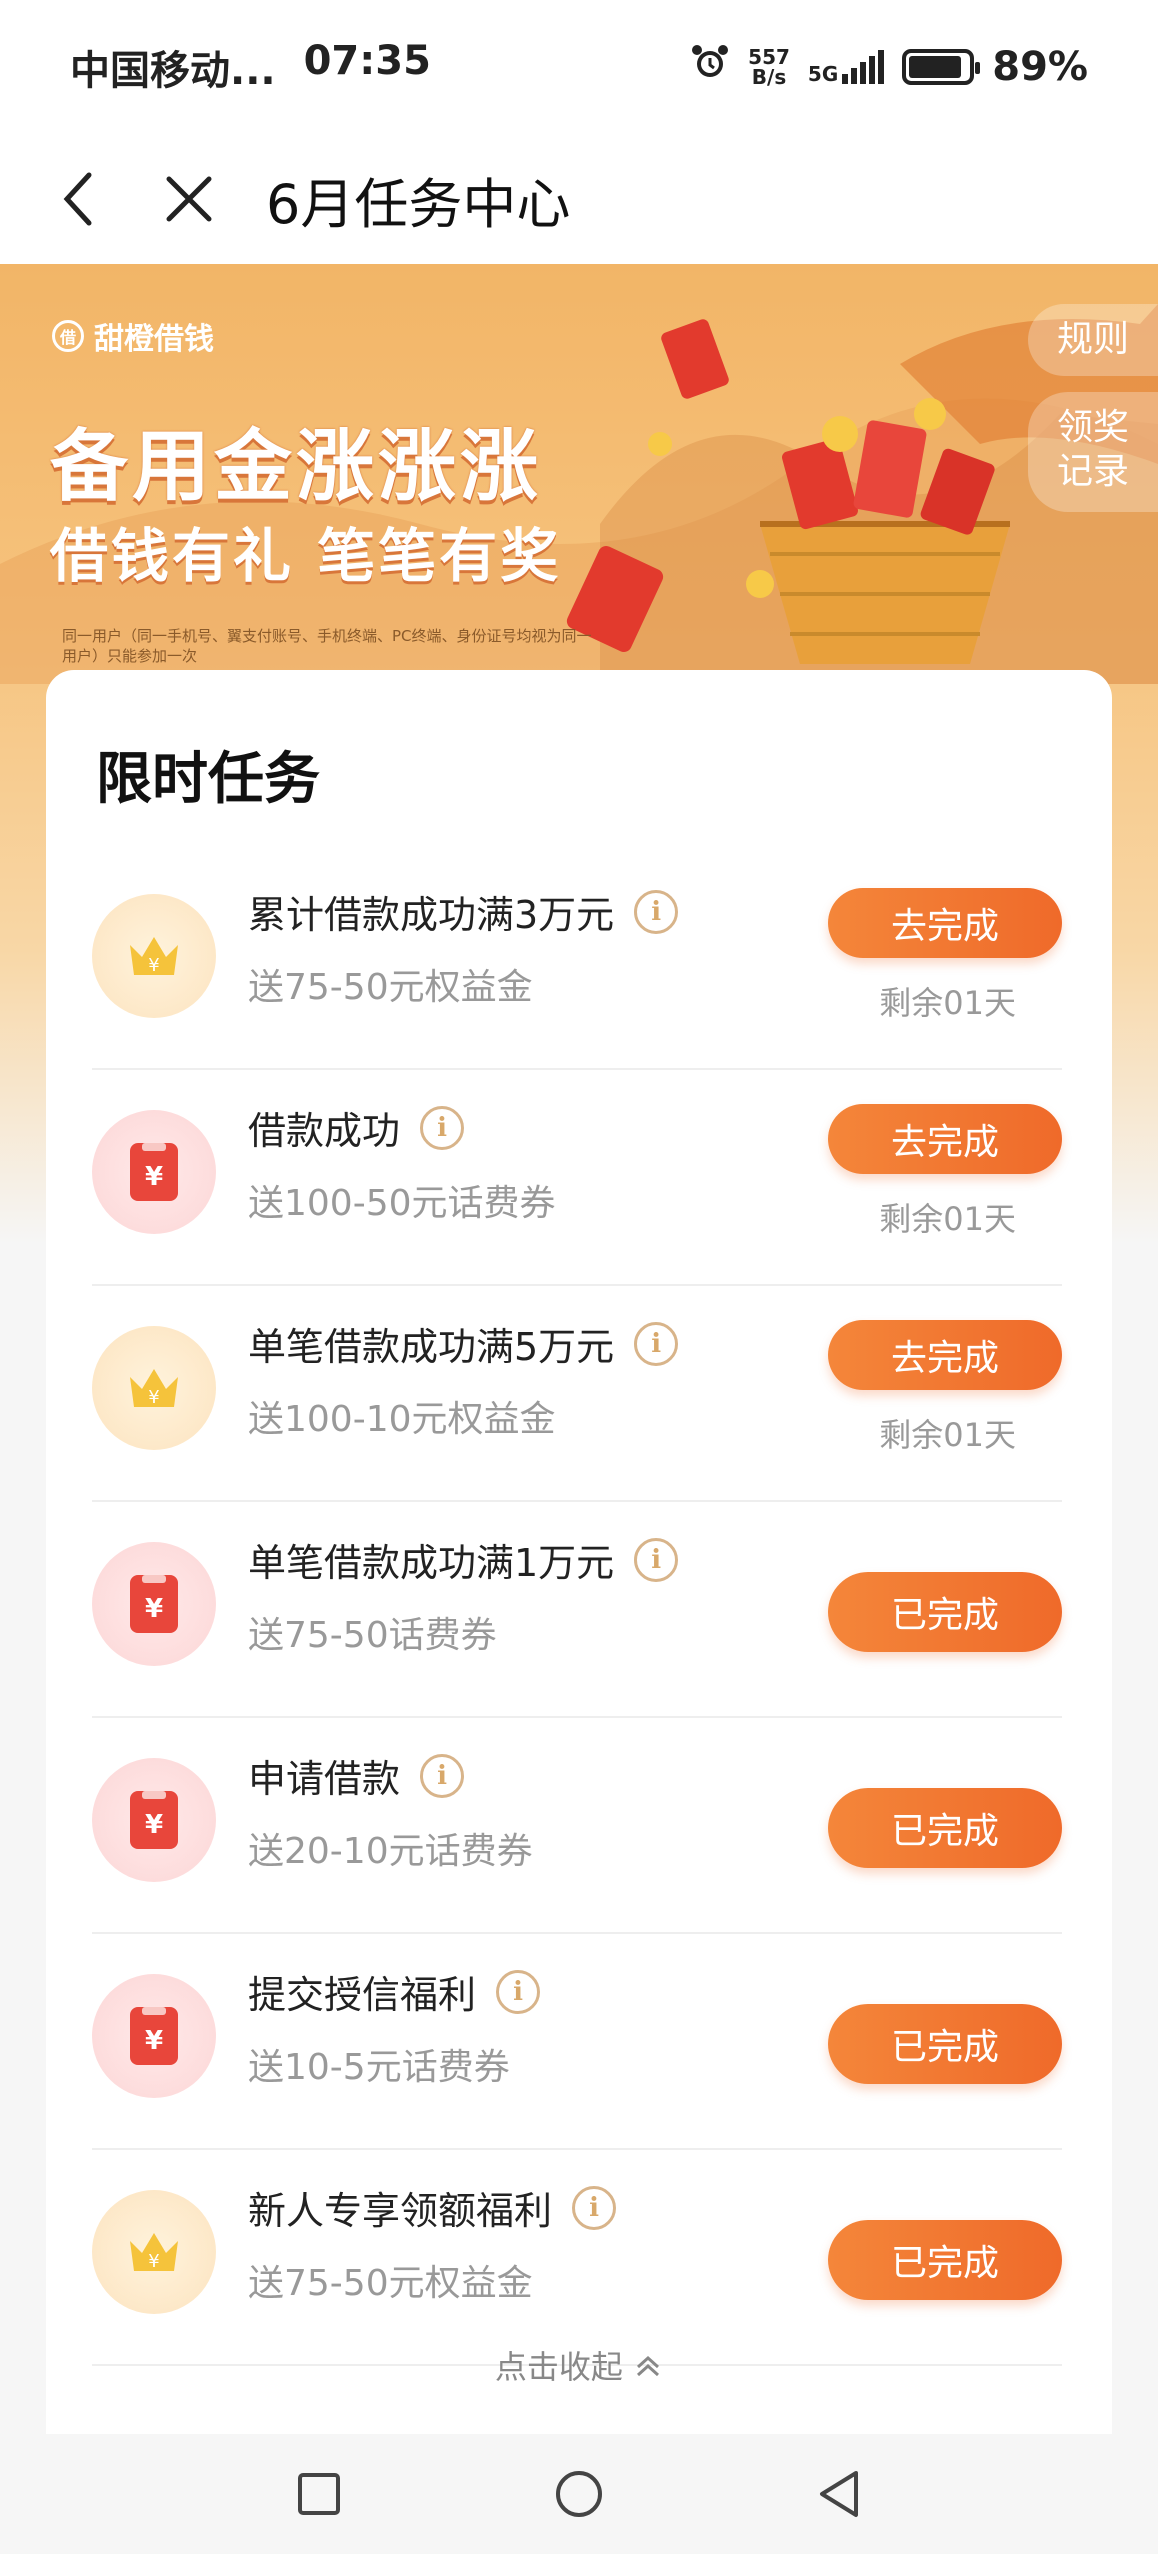 This screenshot has width=1158, height=2554. I want to click on nav-bar: 6月任务中心, so click(579, 199).